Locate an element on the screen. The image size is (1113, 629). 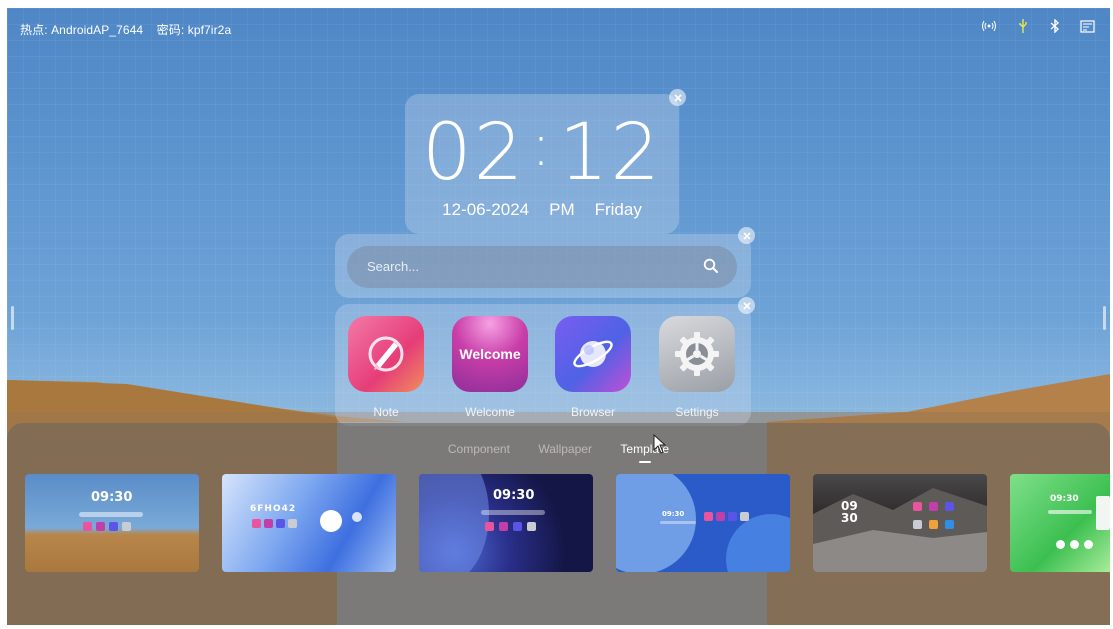
welcome-icon: Welcome is located at coordinates (490, 354).